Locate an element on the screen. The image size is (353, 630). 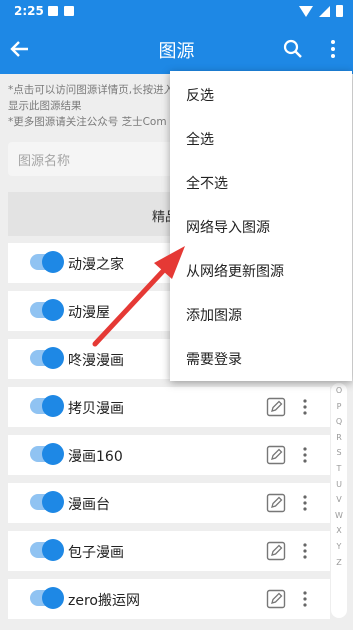
source-row: 包子漫画 is located at coordinates (169, 551).